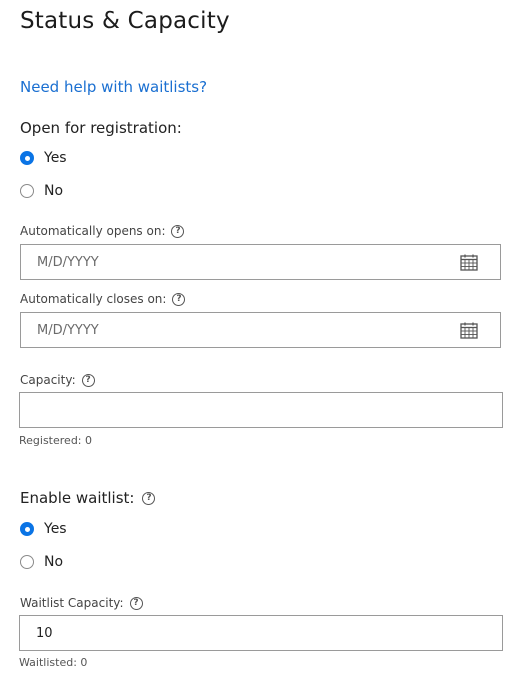 The width and height of the screenshot is (515, 683). I want to click on opens-on-label-row: Automatically opens on: ?, so click(102, 231).